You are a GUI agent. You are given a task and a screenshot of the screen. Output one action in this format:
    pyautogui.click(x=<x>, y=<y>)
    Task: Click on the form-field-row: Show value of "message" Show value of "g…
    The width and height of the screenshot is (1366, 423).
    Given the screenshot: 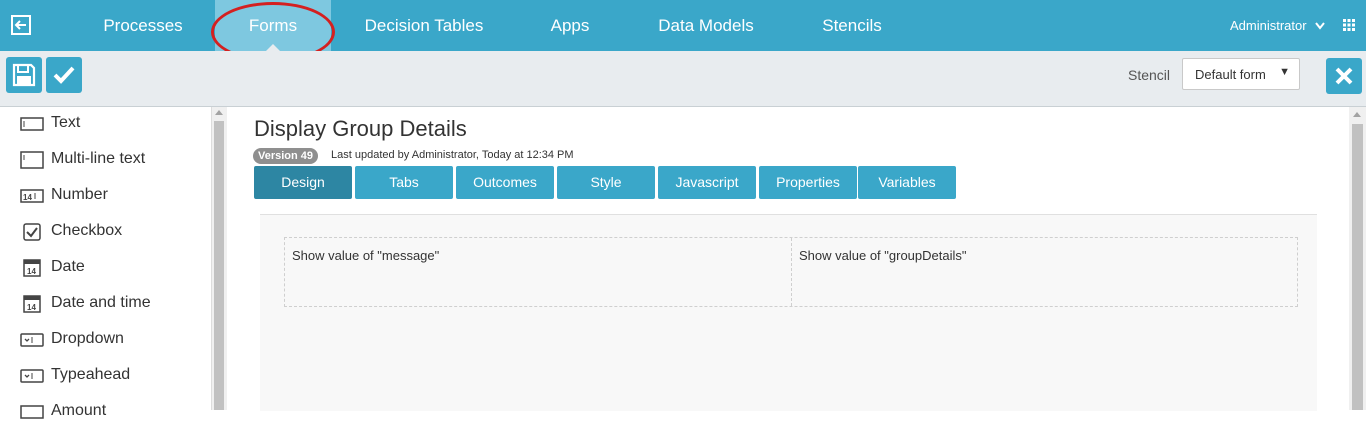 What is the action you would take?
    pyautogui.click(x=791, y=272)
    